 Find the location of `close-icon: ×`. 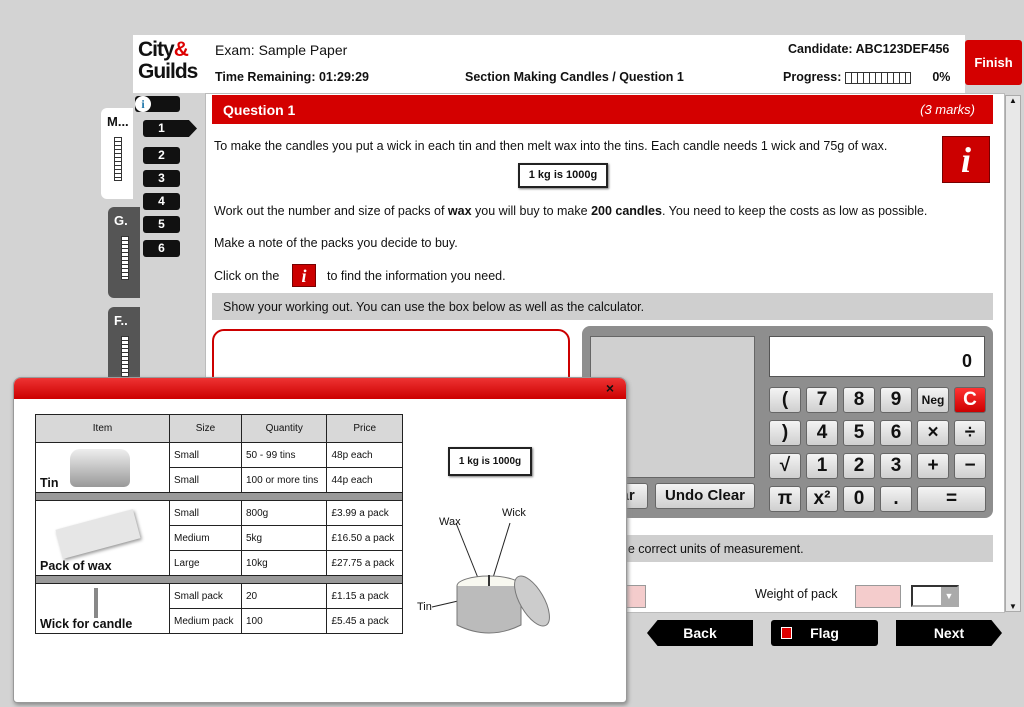

close-icon: × is located at coordinates (610, 388).